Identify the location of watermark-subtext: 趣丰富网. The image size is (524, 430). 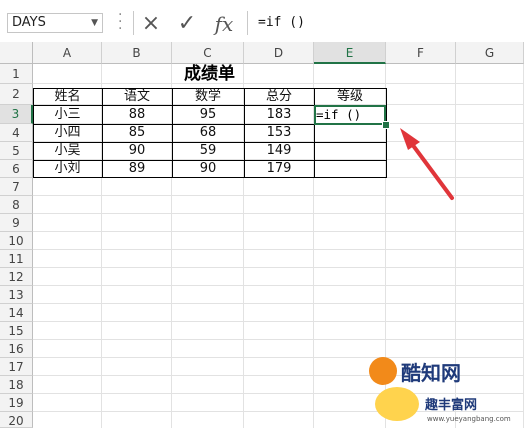
(451, 405).